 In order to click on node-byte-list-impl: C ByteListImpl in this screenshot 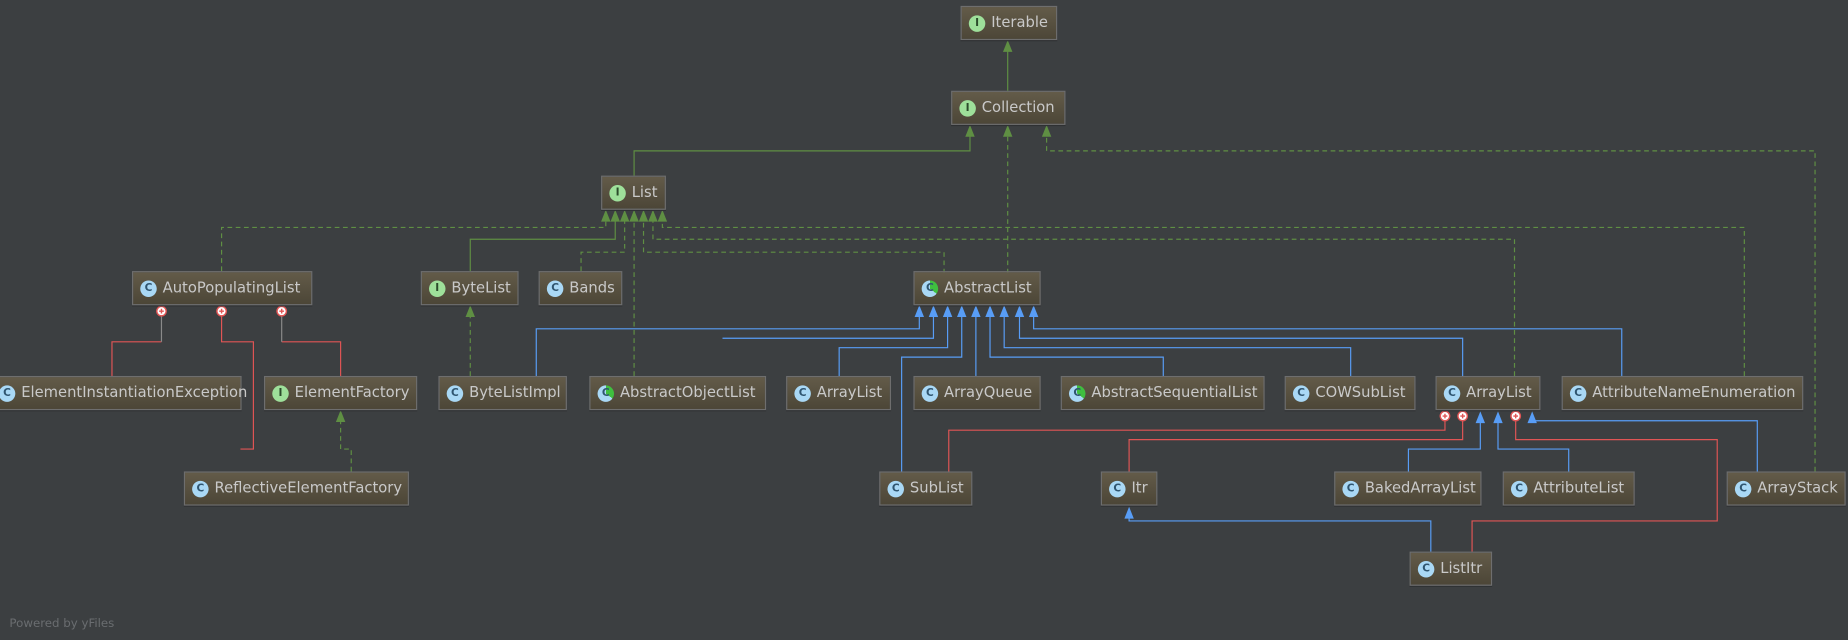, I will do `click(502, 393)`.